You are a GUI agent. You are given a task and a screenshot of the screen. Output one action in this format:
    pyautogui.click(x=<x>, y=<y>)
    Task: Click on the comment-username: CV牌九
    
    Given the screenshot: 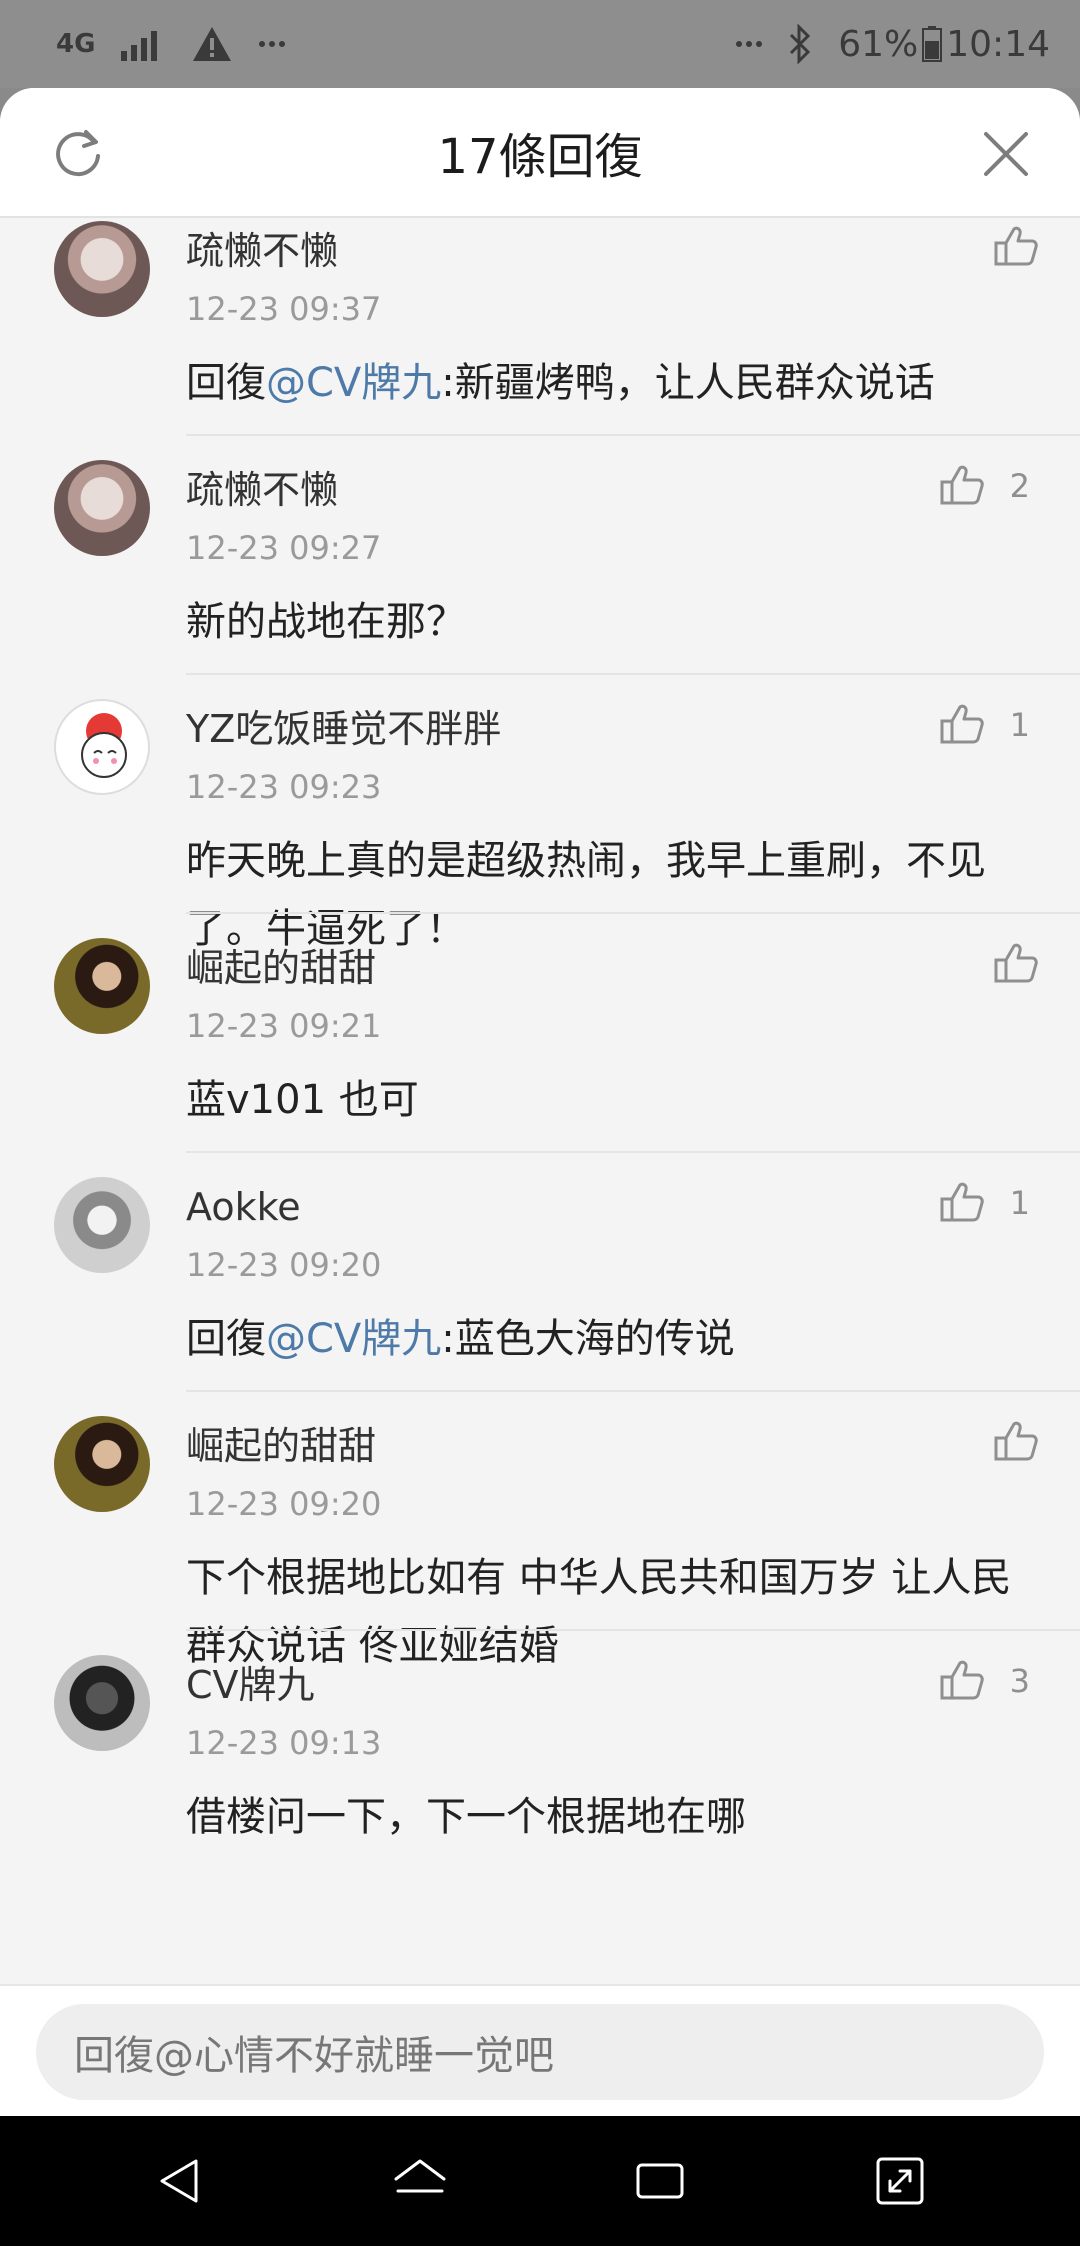 What is the action you would take?
    pyautogui.click(x=613, y=1685)
    